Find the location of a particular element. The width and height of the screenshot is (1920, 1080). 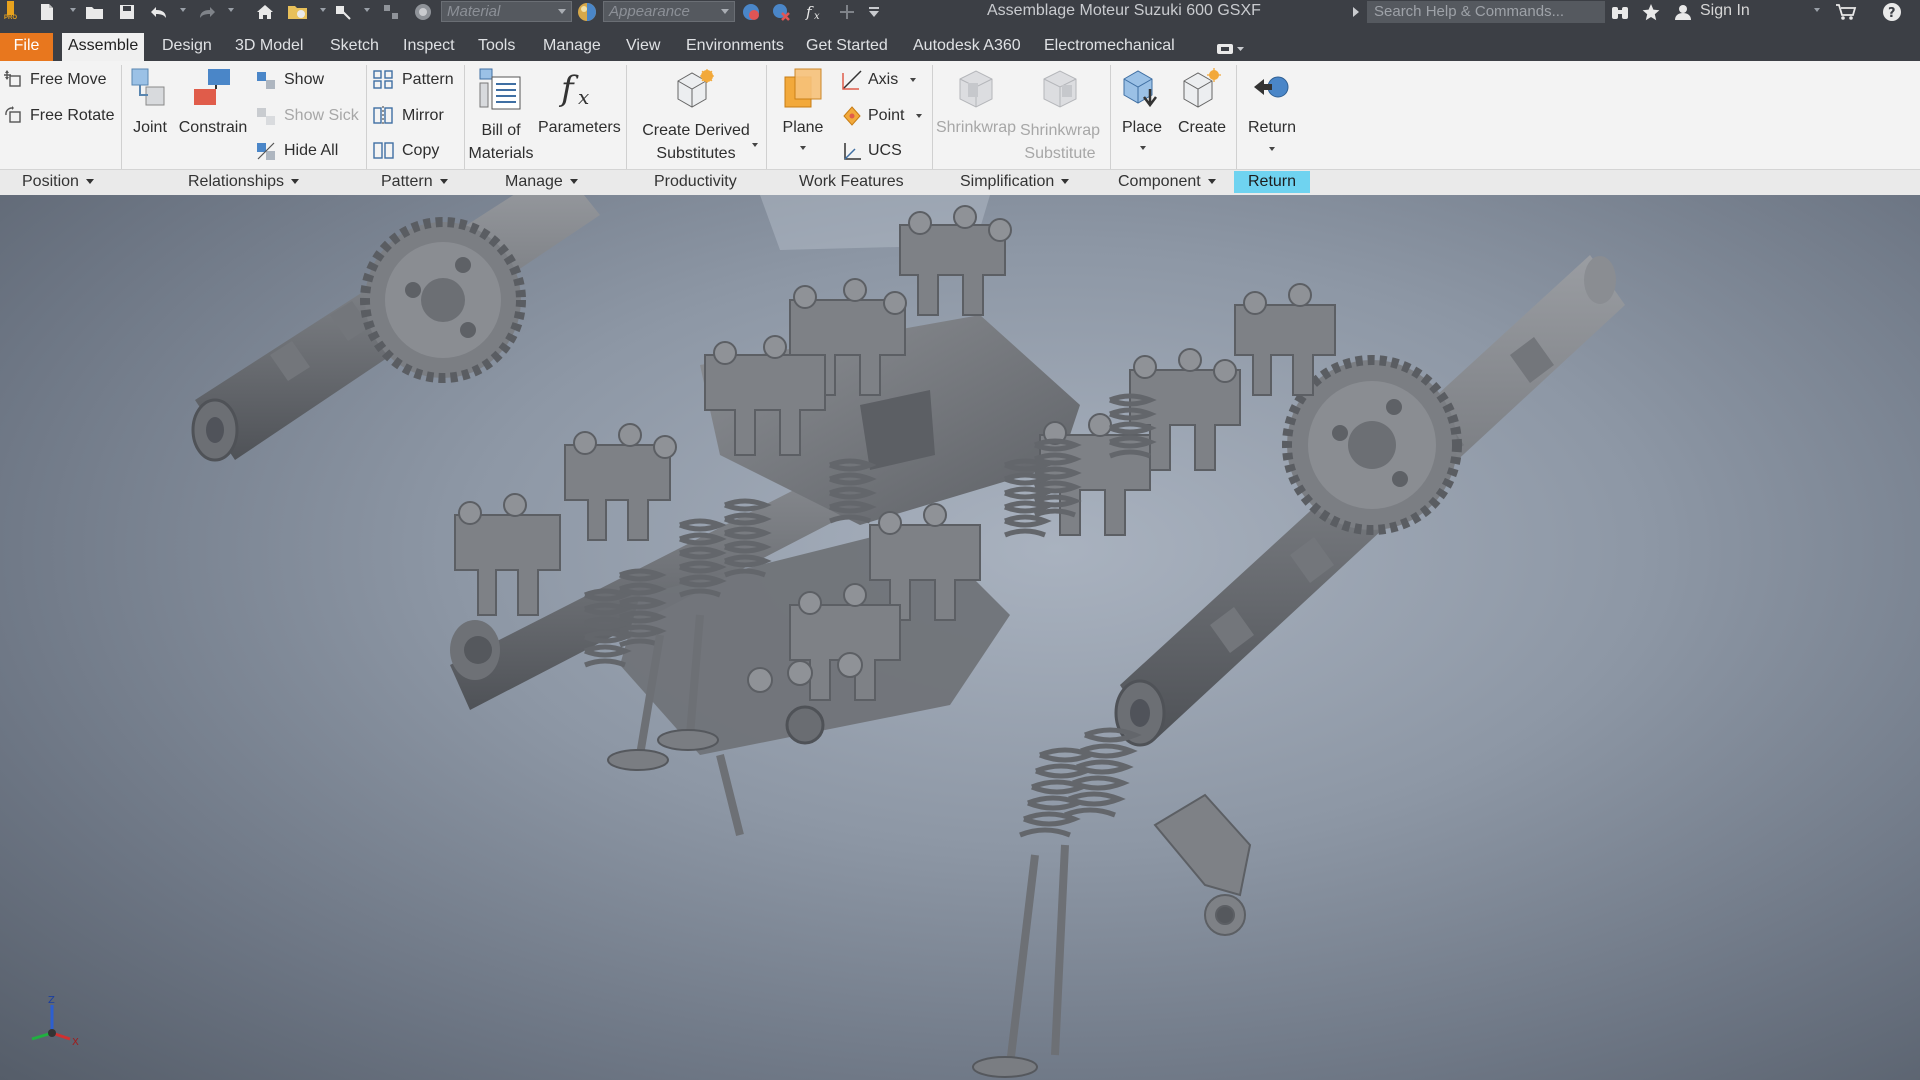

constrain-button: Constrain is located at coordinates (213, 128).